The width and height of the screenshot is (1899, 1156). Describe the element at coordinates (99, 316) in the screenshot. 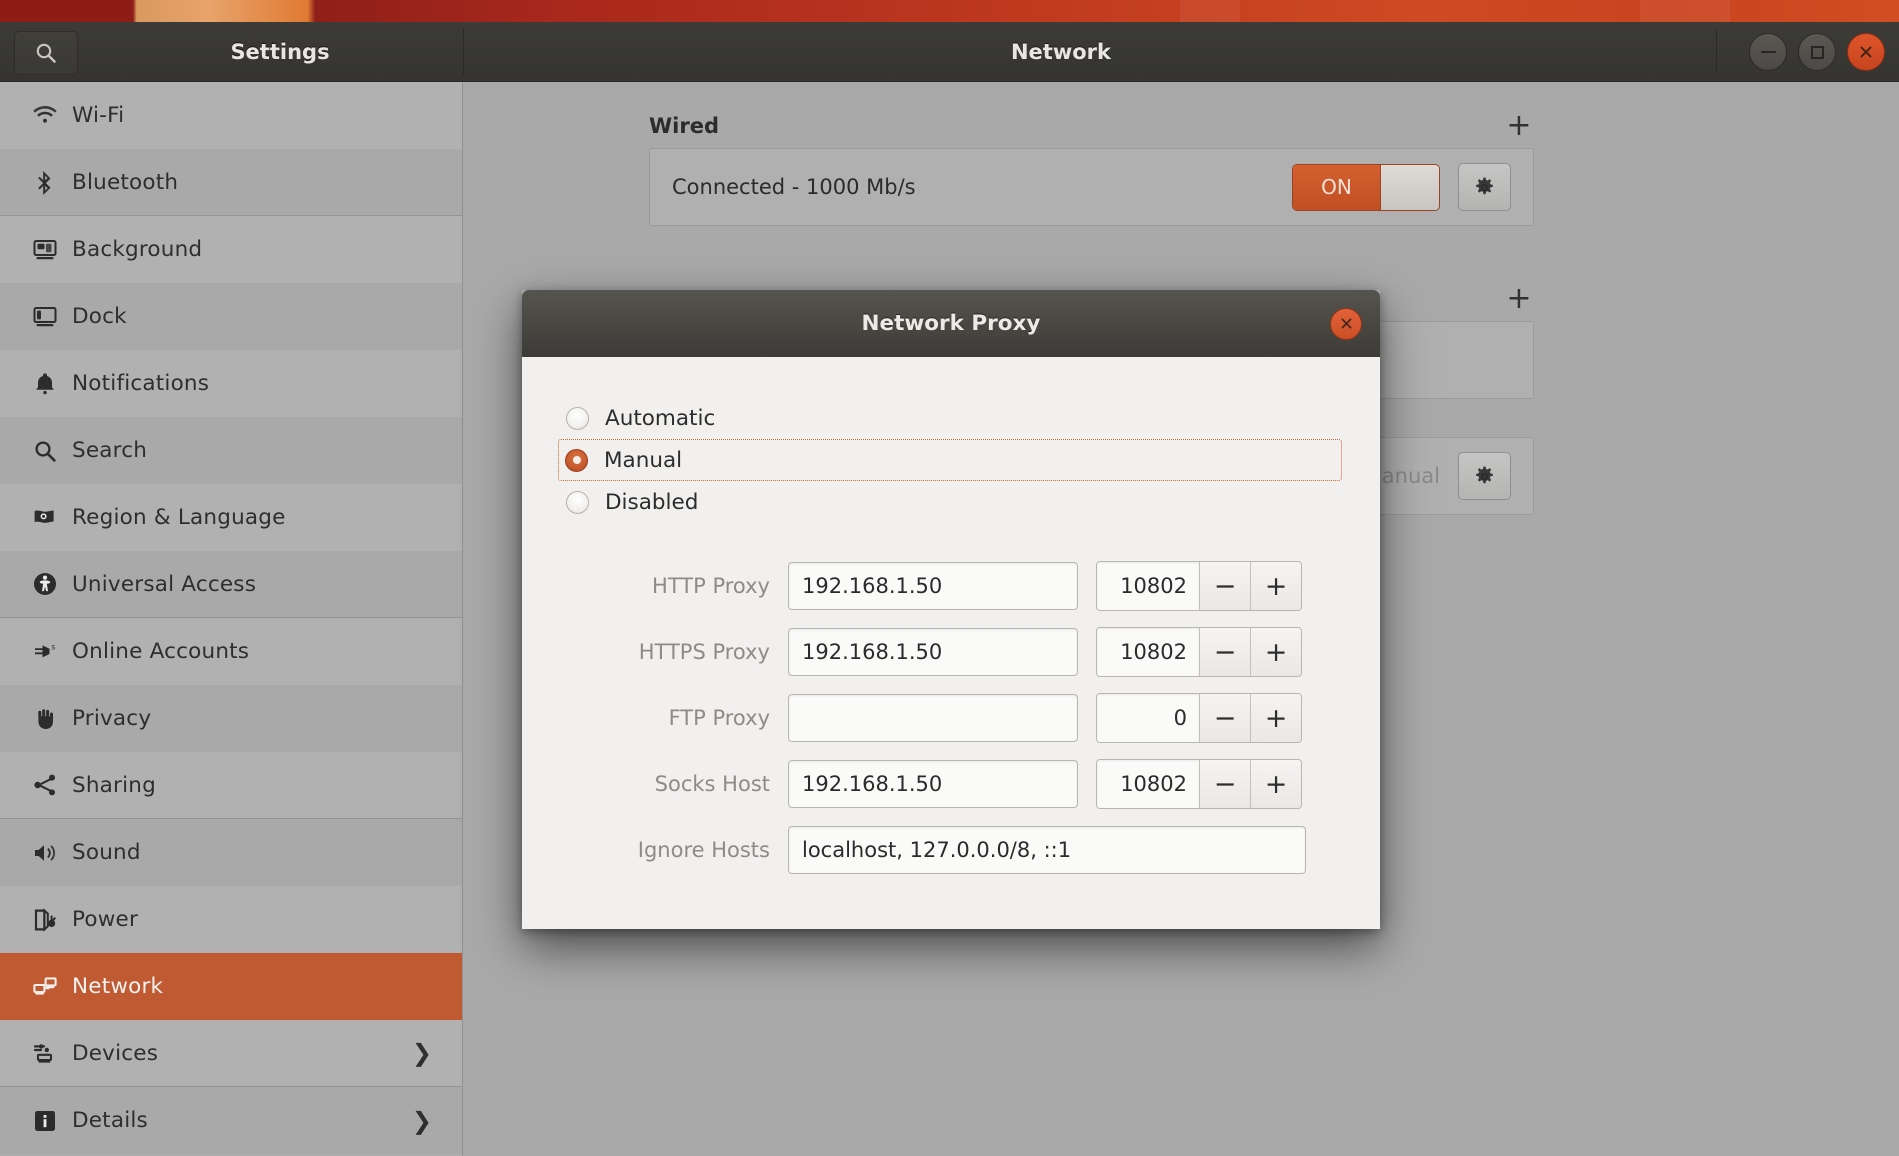

I see `sidebar-item-label: Dock` at that location.